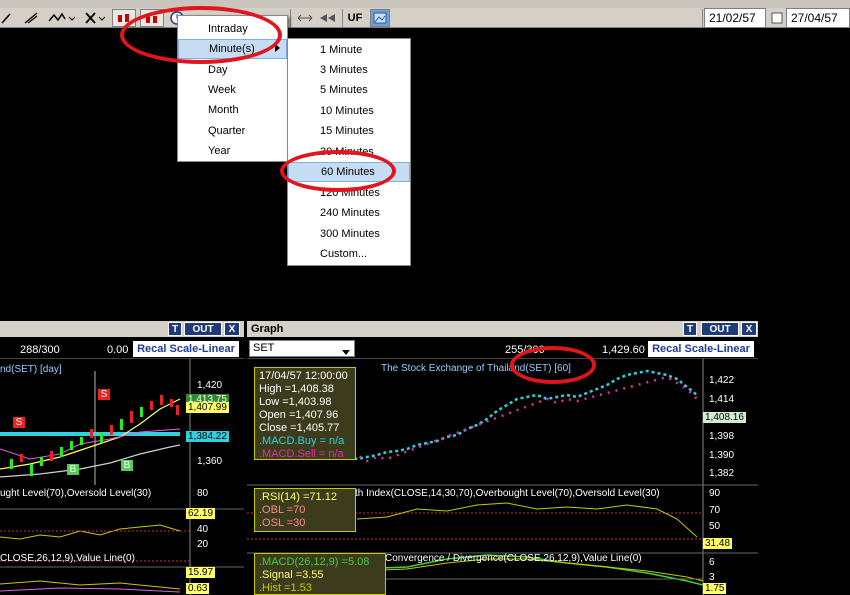 Image resolution: width=850 pixels, height=595 pixels. I want to click on left-out-button: OUT, so click(203, 329).